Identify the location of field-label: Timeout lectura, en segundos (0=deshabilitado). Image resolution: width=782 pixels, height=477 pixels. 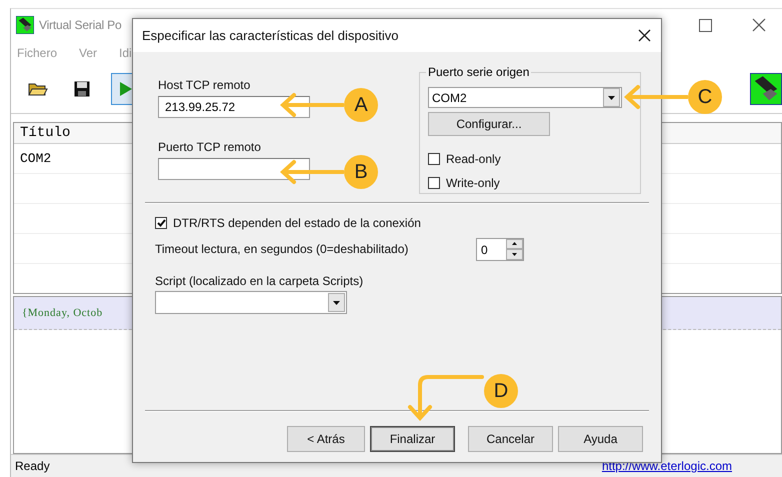
(281, 249).